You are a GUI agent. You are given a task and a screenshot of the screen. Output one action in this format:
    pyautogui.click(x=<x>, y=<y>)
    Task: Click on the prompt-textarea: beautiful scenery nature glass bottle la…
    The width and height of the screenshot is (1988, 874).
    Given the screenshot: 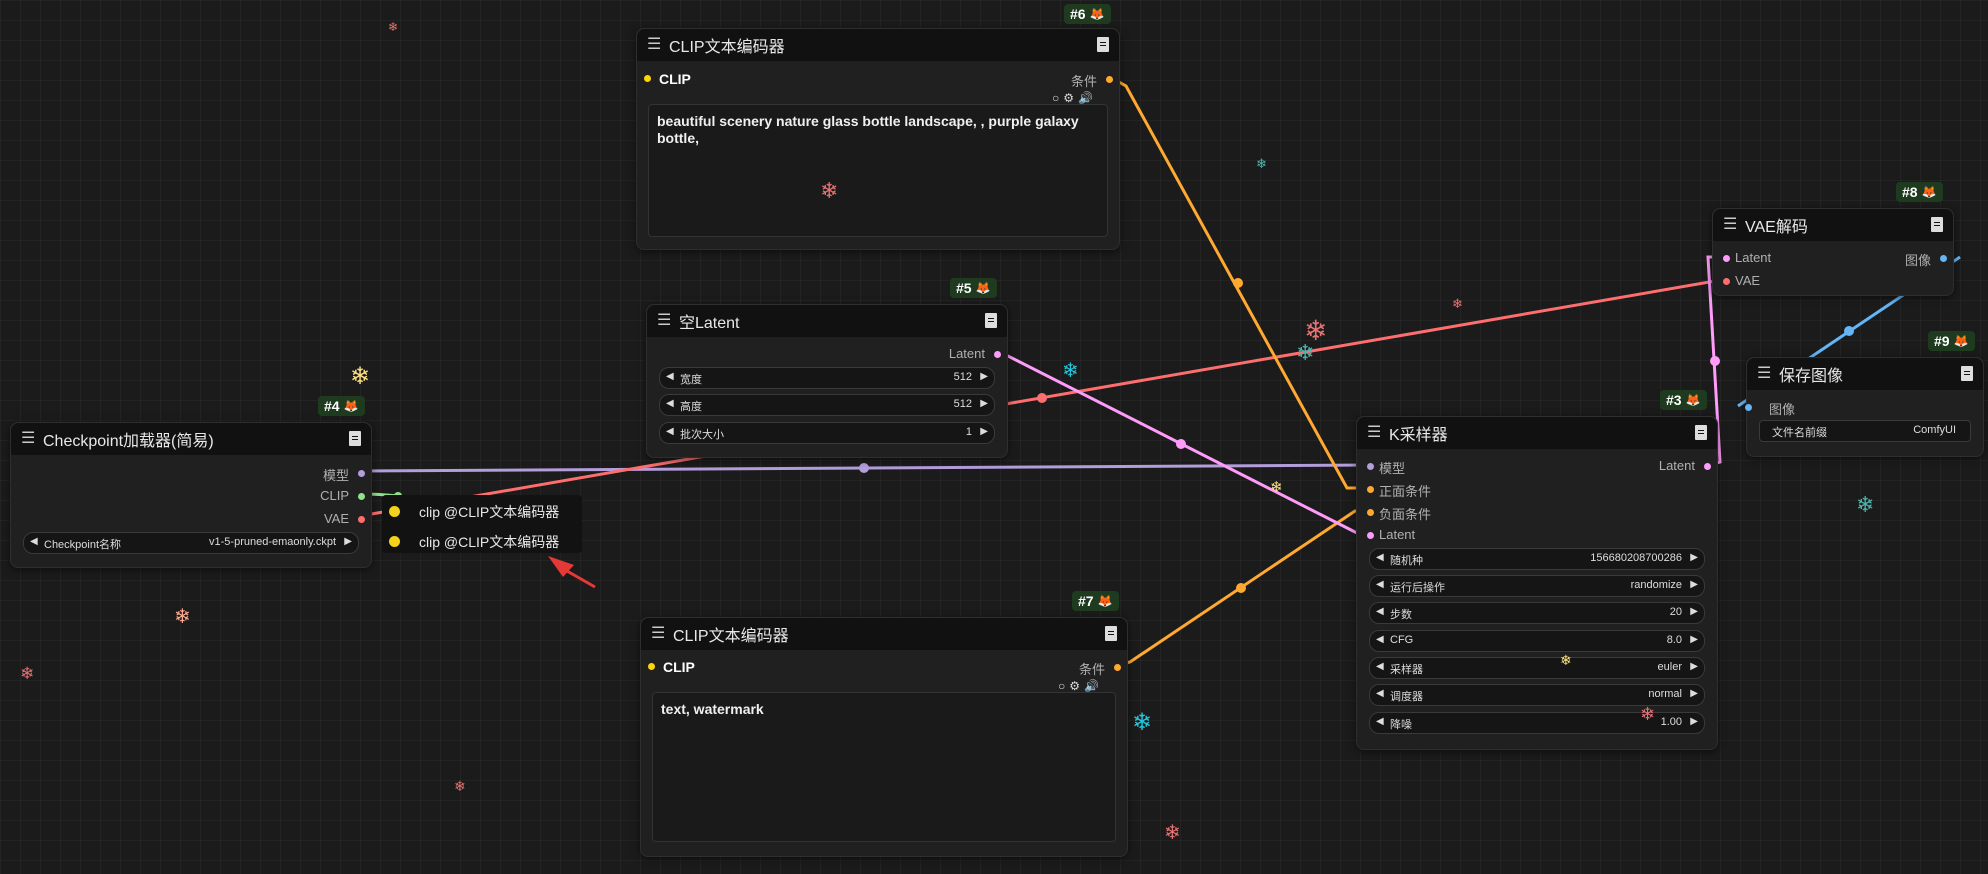 What is the action you would take?
    pyautogui.click(x=878, y=170)
    